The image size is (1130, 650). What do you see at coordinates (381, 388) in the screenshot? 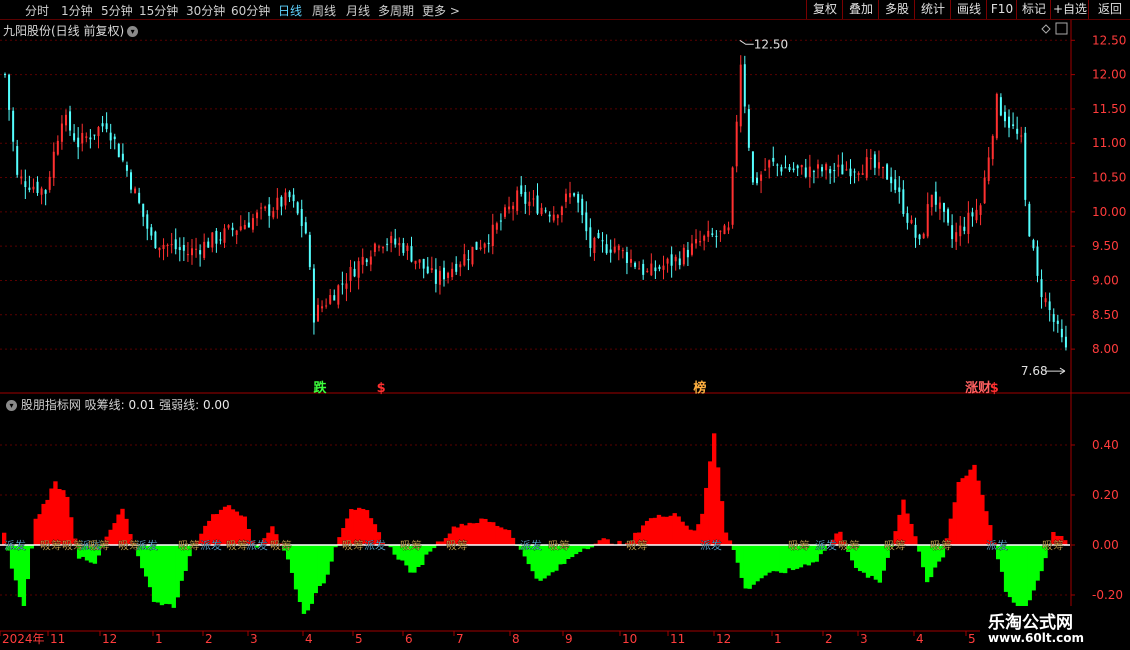
I see `event-marker: $` at bounding box center [381, 388].